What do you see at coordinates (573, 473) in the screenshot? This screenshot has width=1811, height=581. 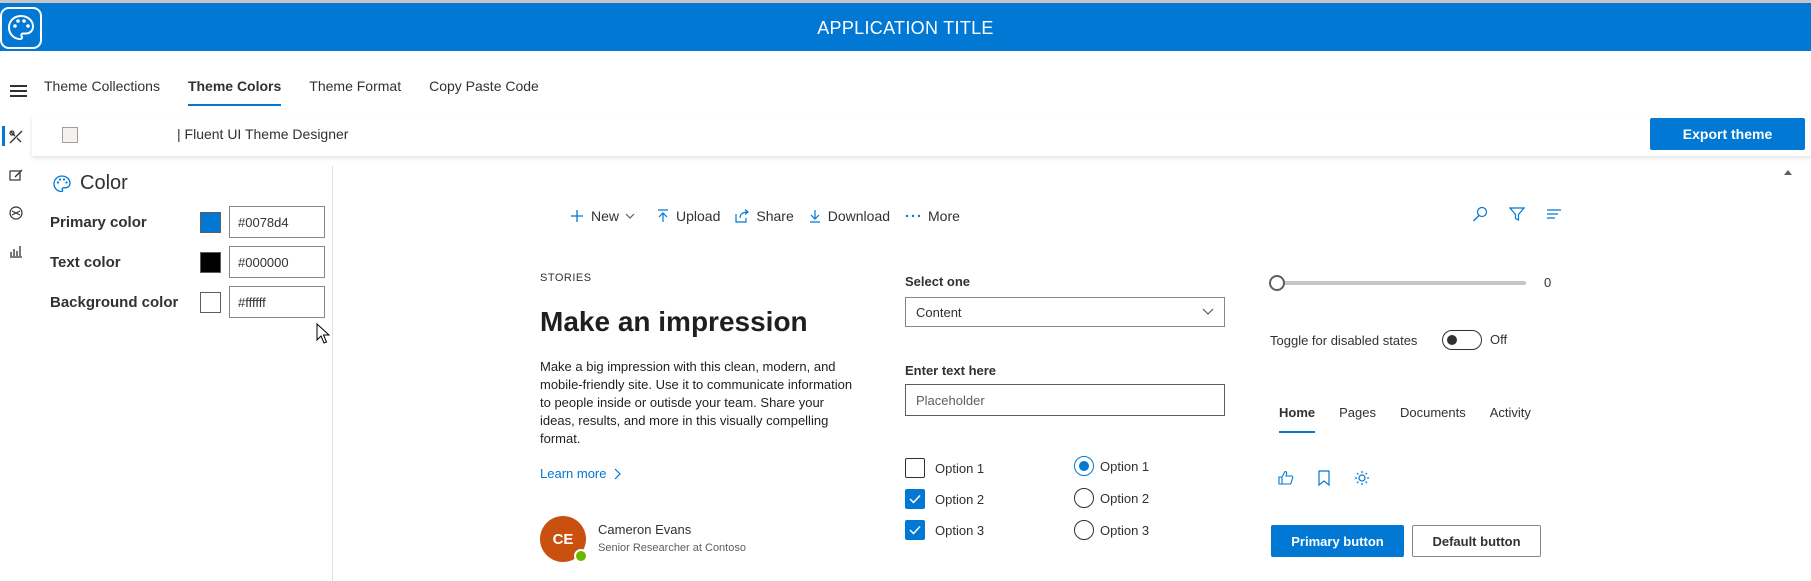 I see `learn-more-text: Learn more` at bounding box center [573, 473].